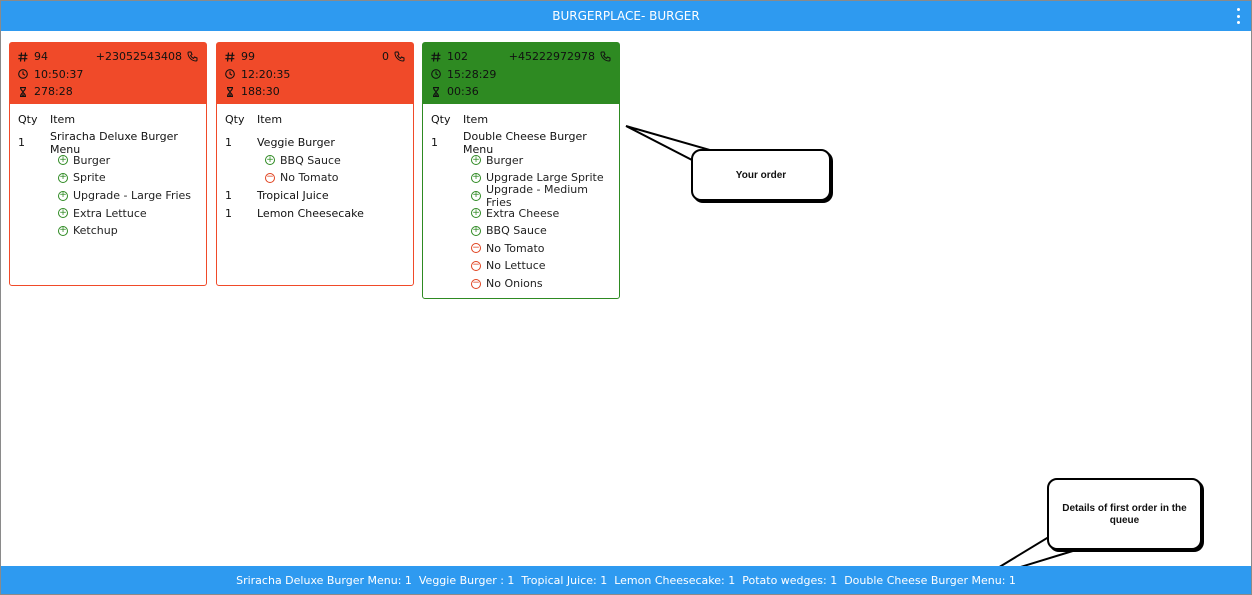 The image size is (1252, 595). I want to click on elapsed-time: 188:30, so click(260, 92).